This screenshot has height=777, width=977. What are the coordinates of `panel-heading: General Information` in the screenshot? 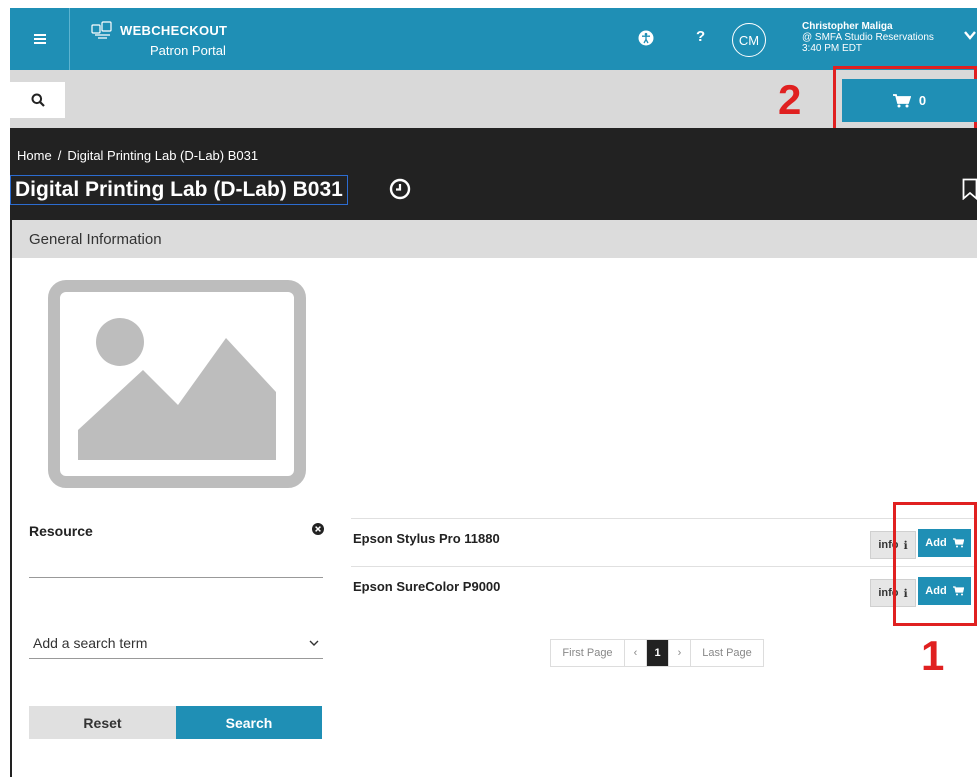 It's located at (494, 239).